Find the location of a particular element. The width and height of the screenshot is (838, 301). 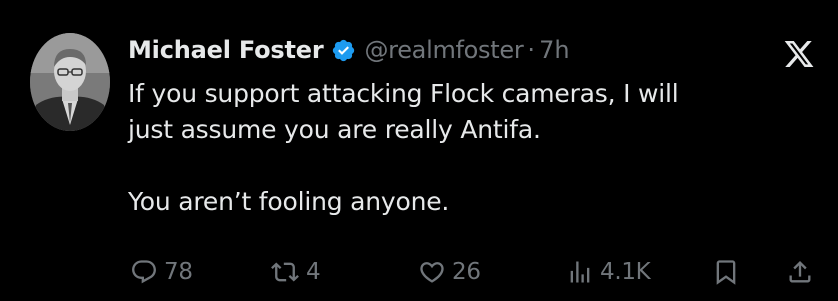

tweet-timestamp: 7h is located at coordinates (554, 50).